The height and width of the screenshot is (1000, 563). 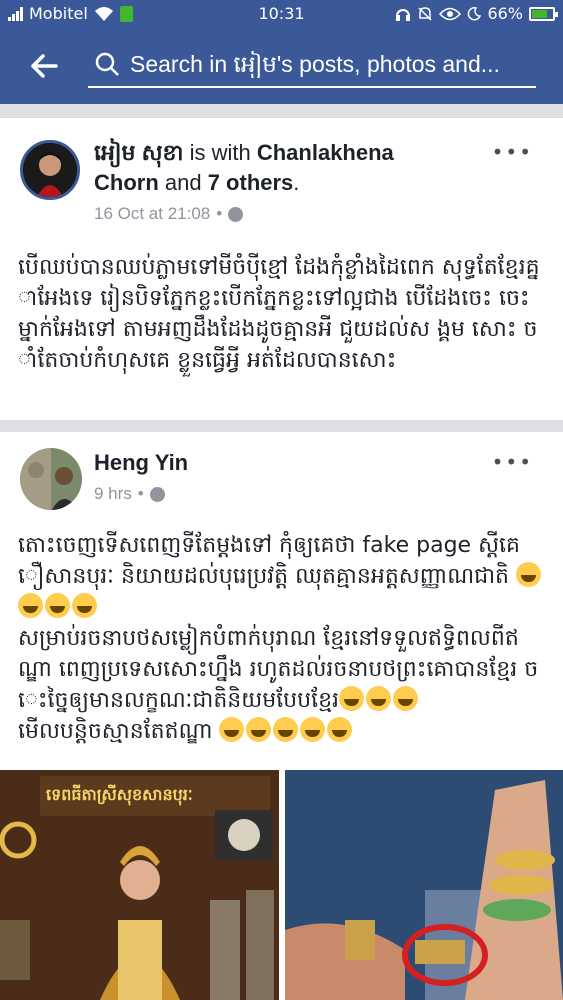 What do you see at coordinates (425, 13) in the screenshot?
I see `mute-icon` at bounding box center [425, 13].